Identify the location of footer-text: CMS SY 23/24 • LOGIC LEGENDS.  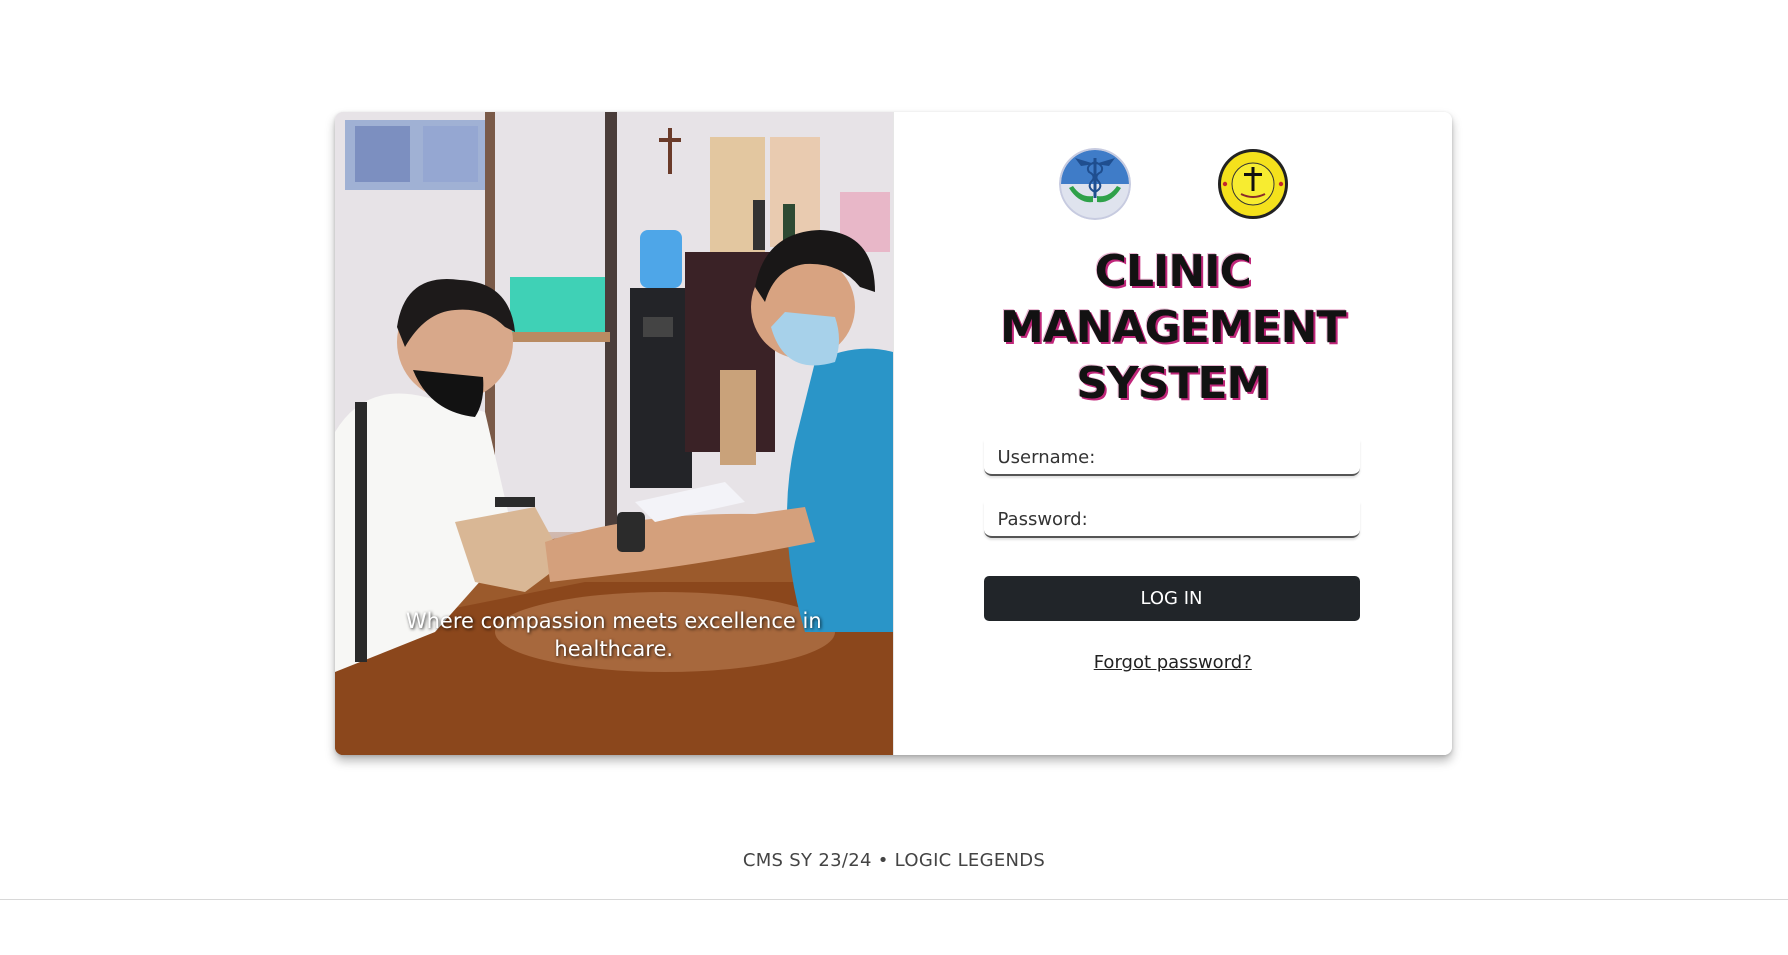
(894, 860).